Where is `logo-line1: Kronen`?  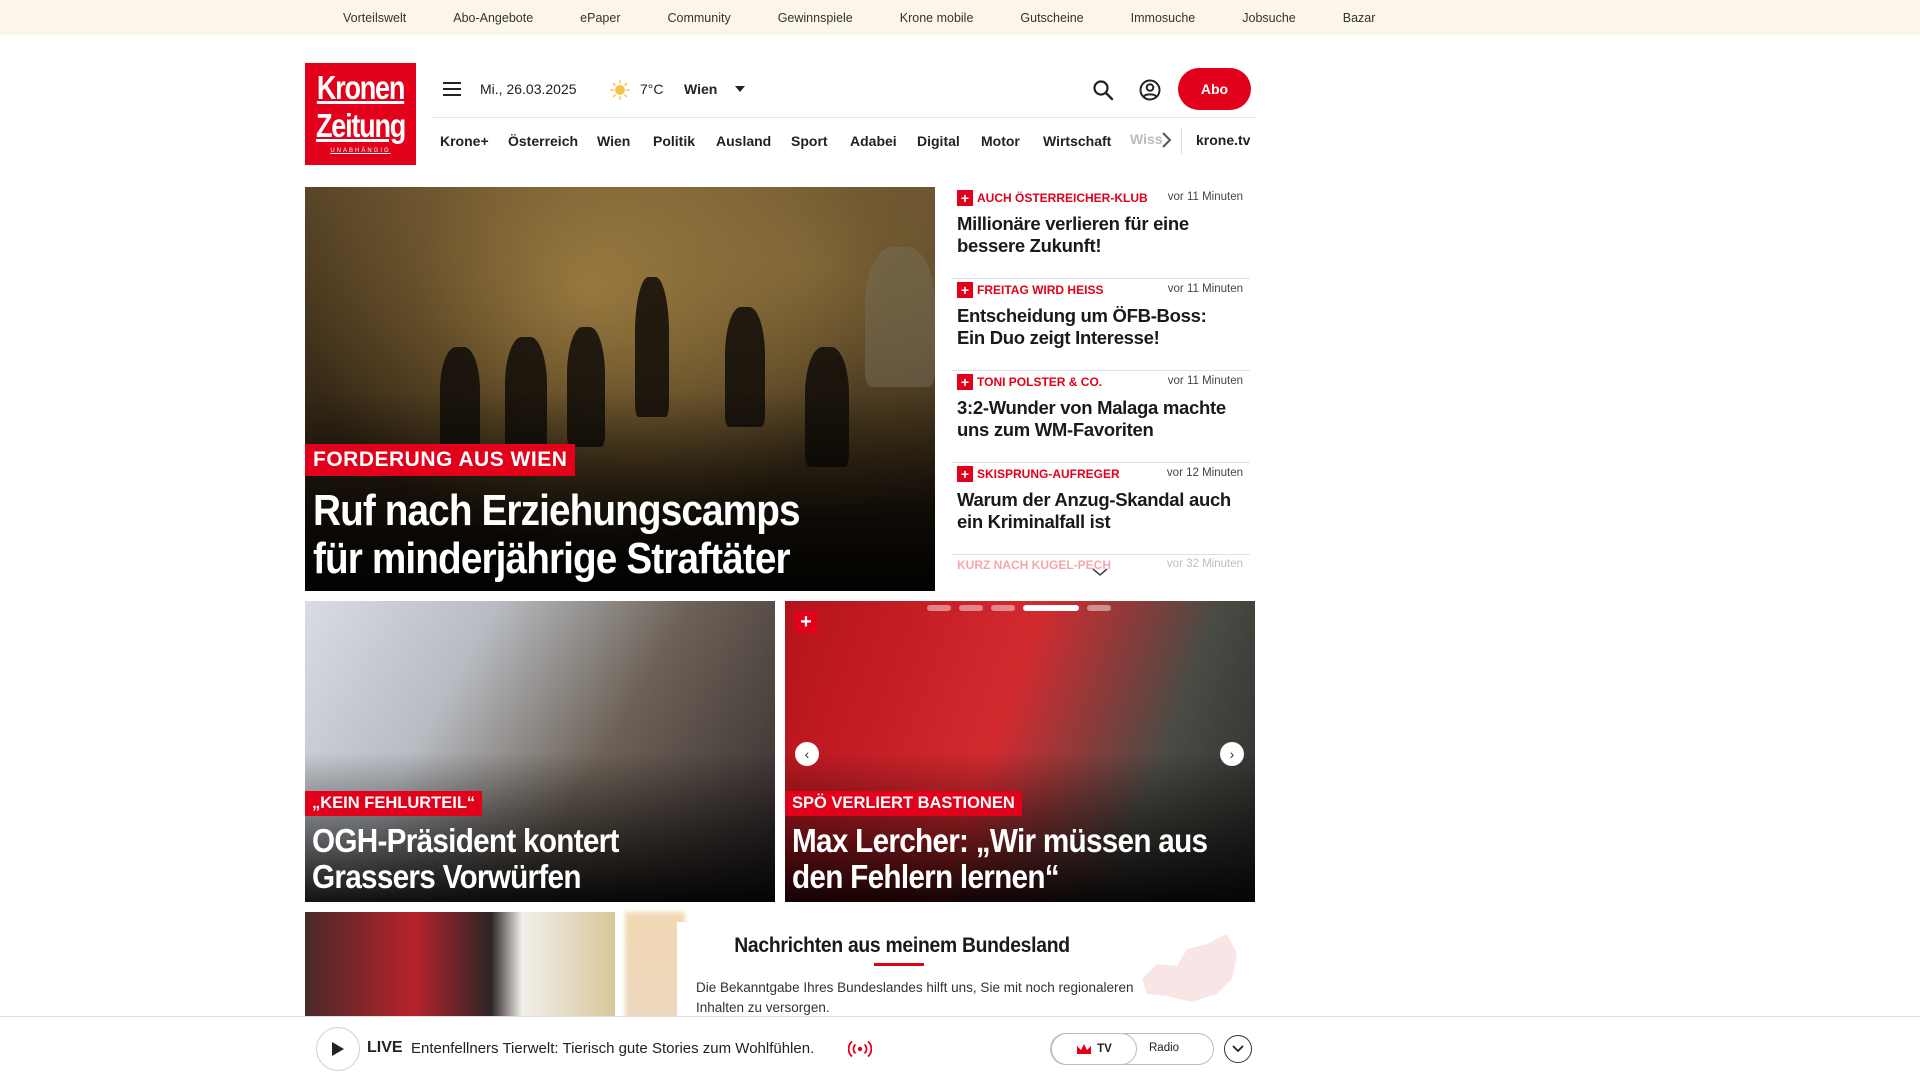 logo-line1: Kronen is located at coordinates (361, 87).